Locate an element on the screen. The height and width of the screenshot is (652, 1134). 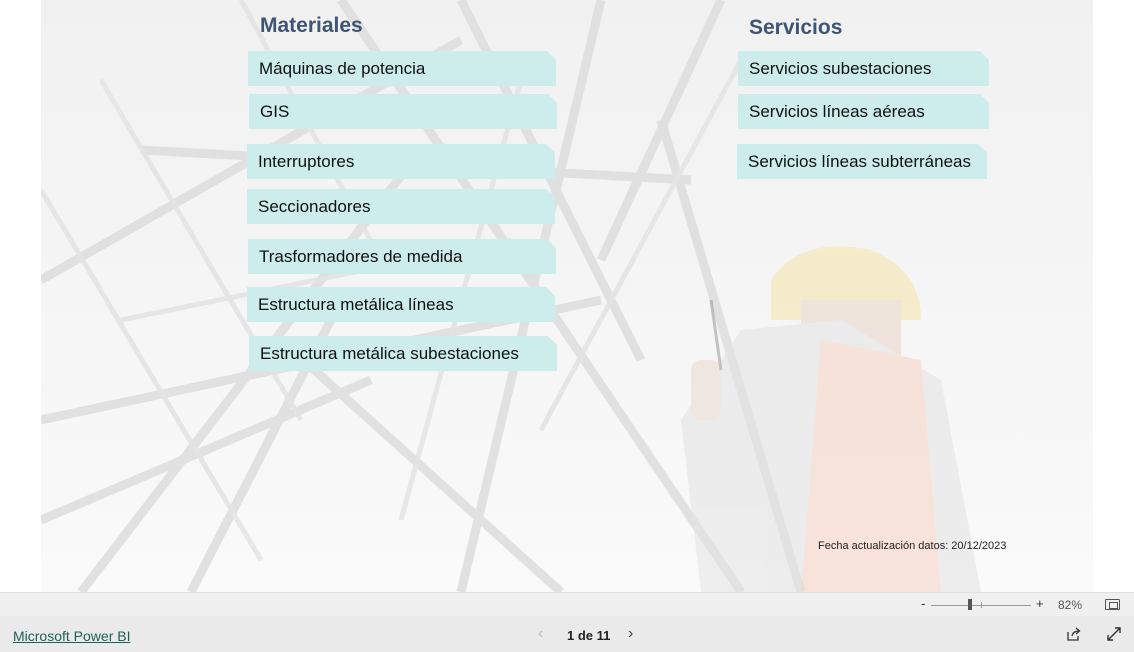
expand-icon is located at coordinates (1114, 634).